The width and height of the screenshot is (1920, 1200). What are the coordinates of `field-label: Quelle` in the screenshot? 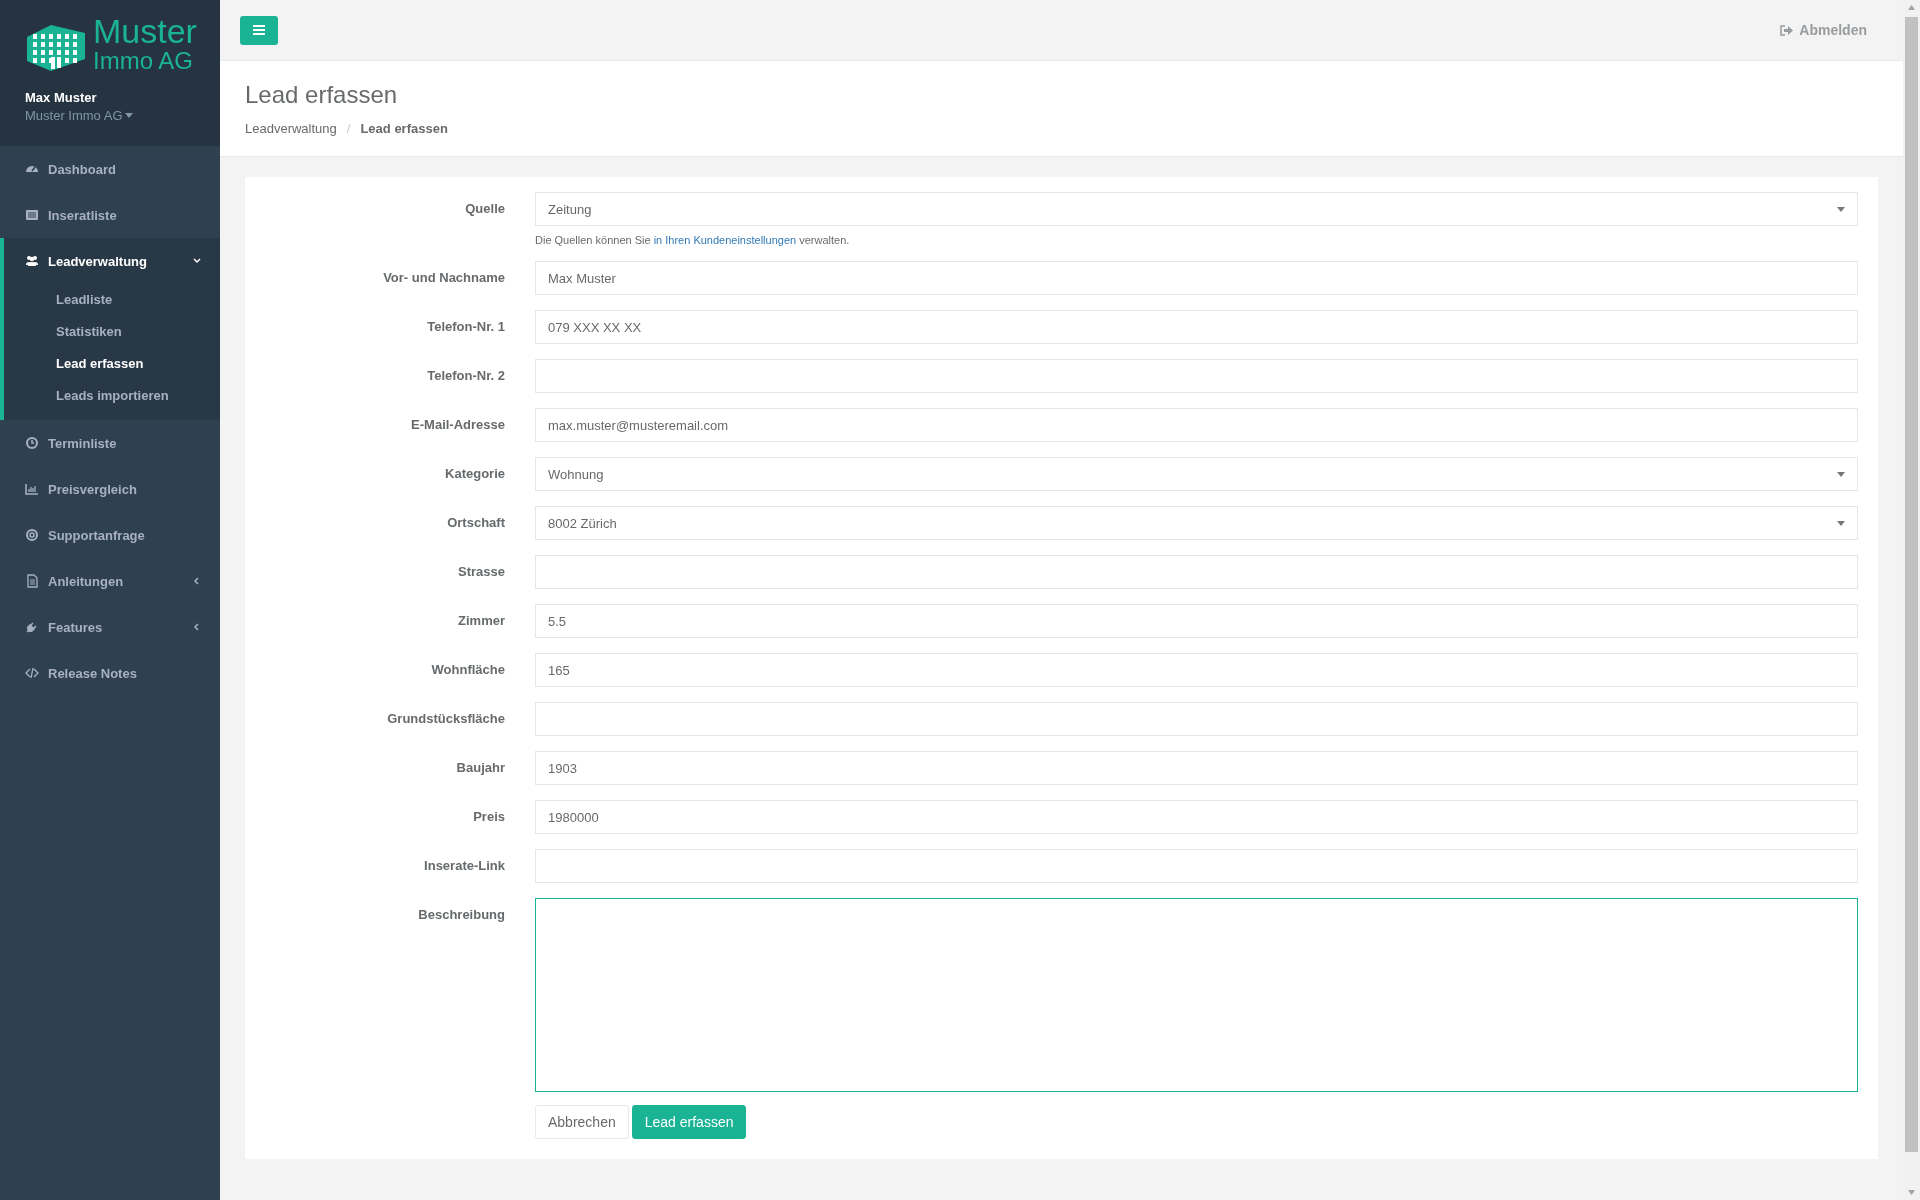 It's located at (484, 209).